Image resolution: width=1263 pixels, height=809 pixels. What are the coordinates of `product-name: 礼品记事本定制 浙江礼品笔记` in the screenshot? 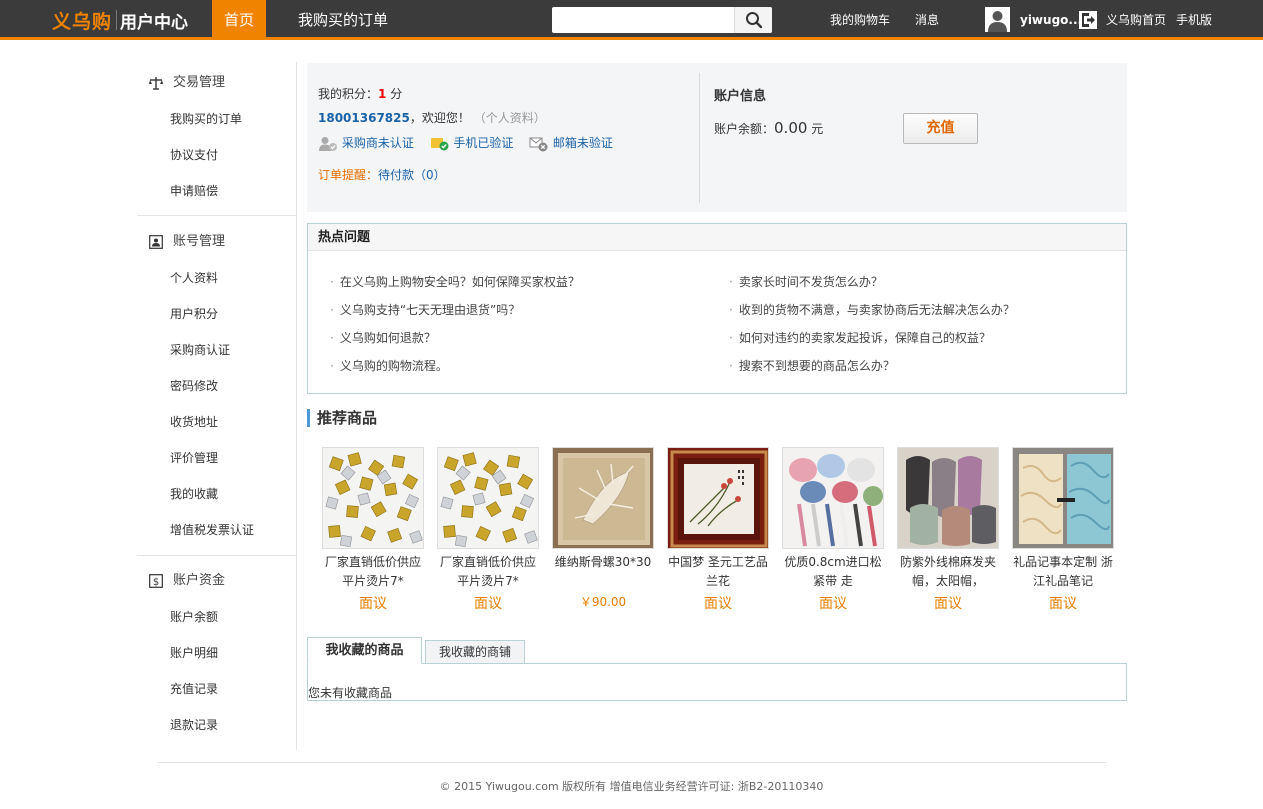 It's located at (1063, 572).